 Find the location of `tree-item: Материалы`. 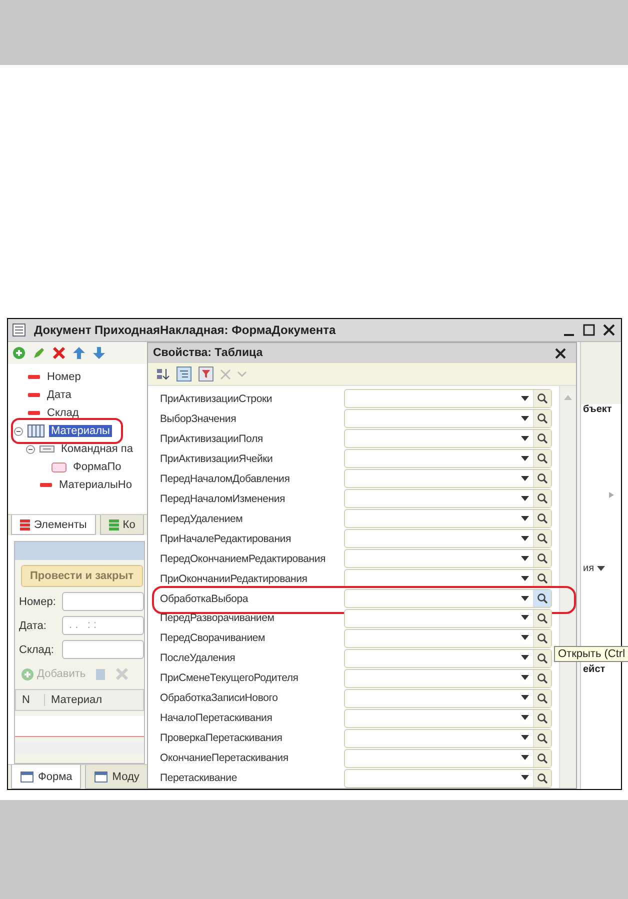

tree-item: Материалы is located at coordinates (80, 431).